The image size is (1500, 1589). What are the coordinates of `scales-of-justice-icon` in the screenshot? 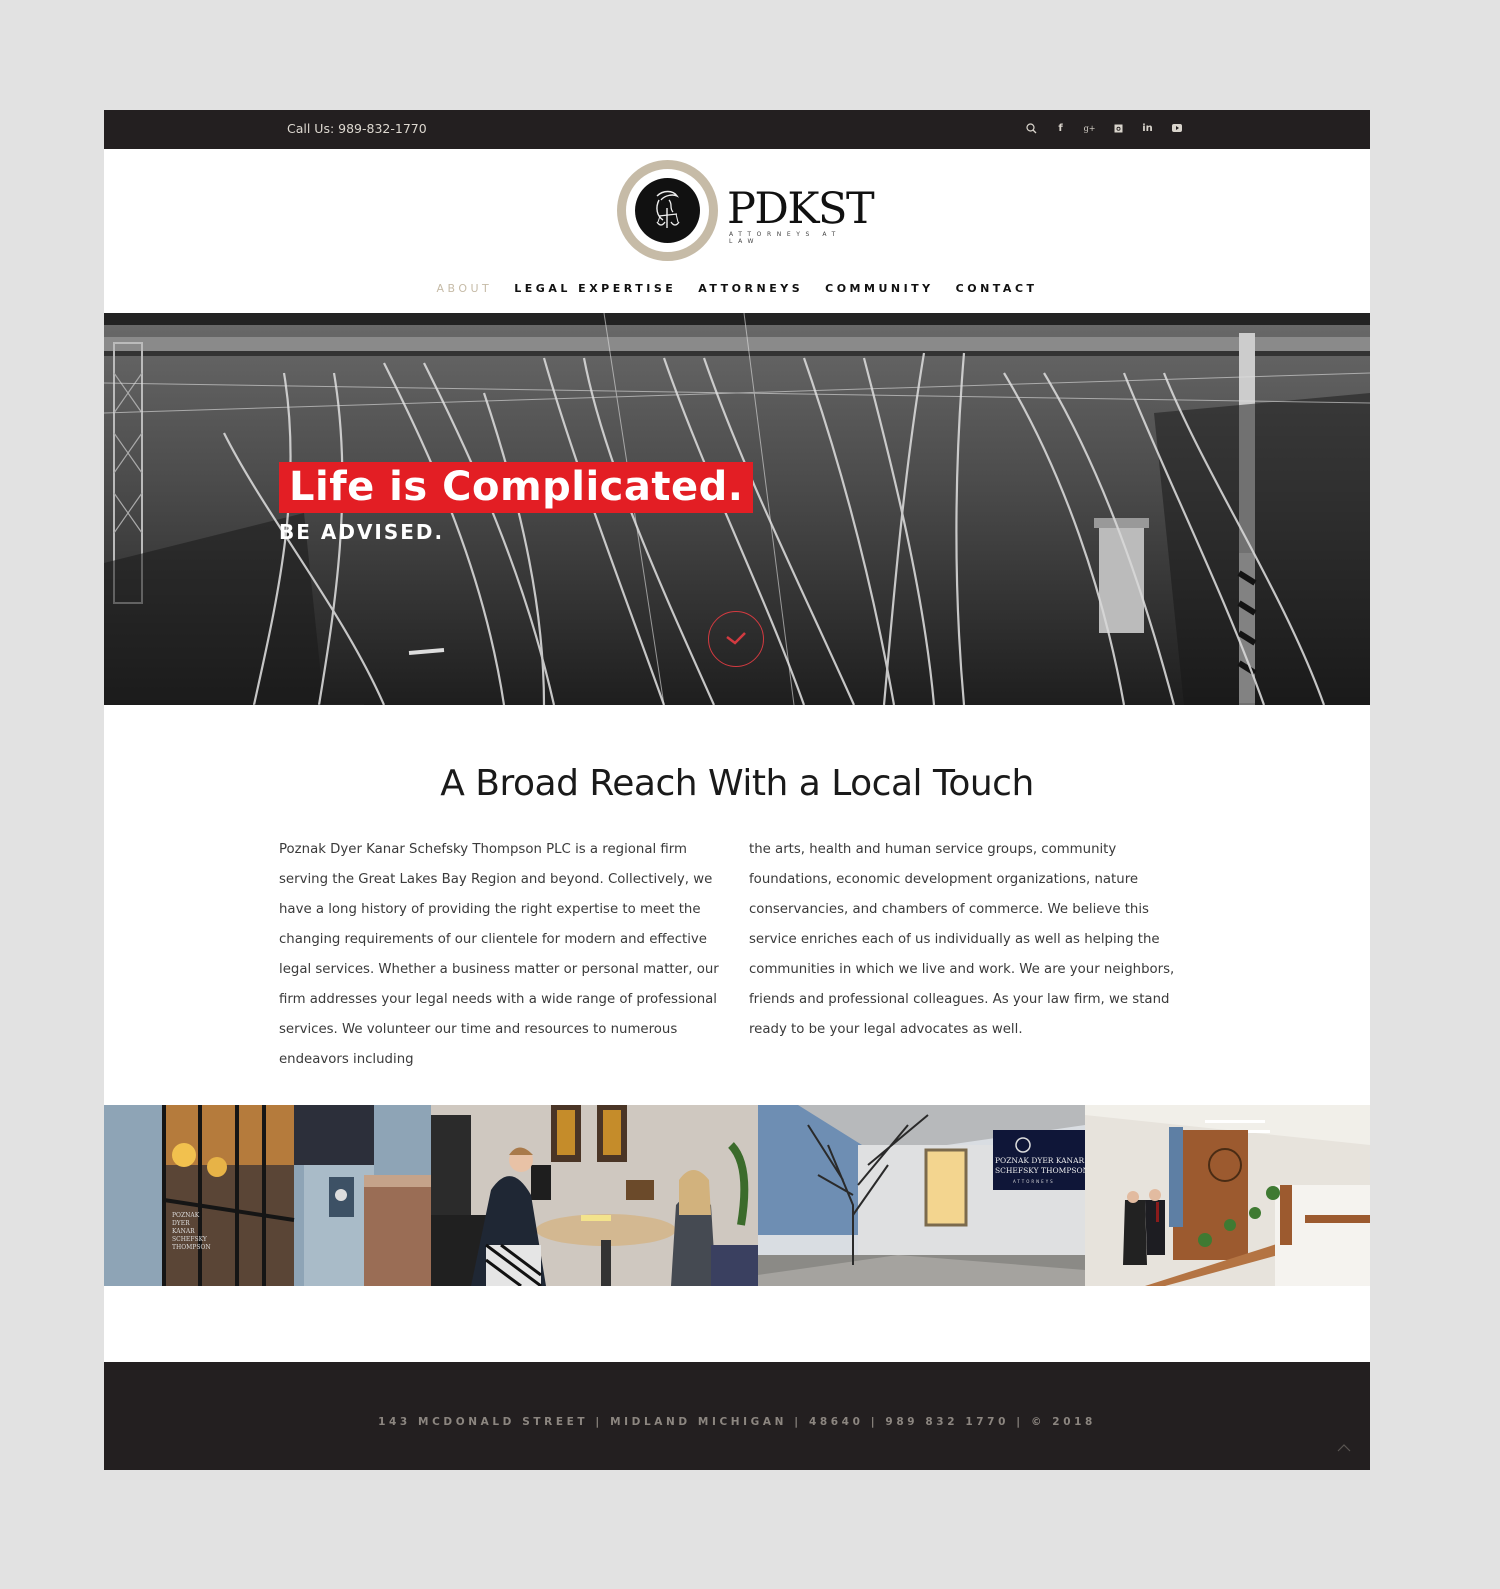 It's located at (667, 210).